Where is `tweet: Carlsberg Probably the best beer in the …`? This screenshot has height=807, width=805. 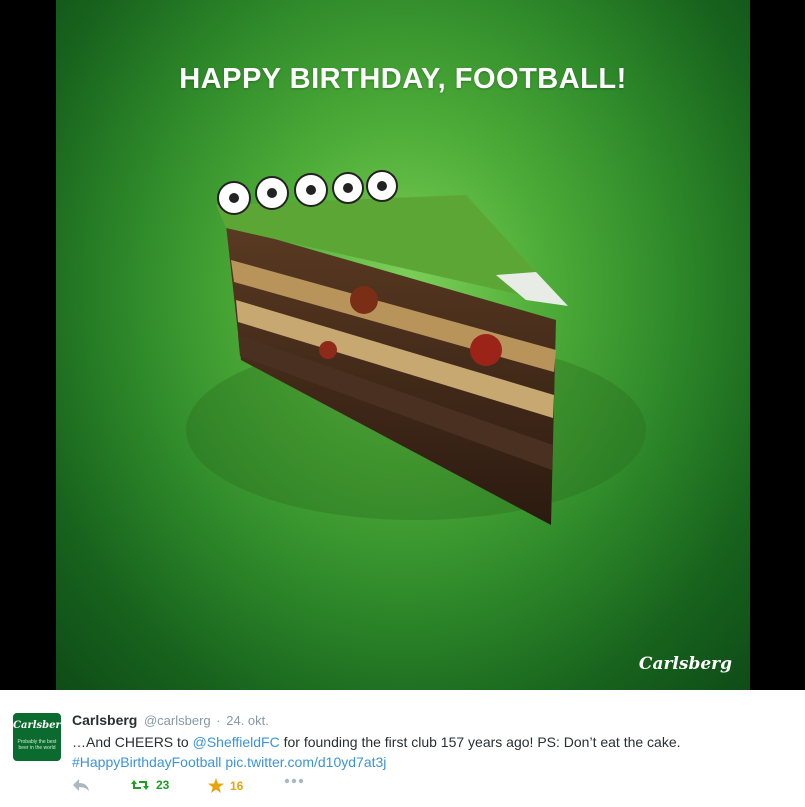 tweet: Carlsberg Probably the best beer in the … is located at coordinates (402, 748).